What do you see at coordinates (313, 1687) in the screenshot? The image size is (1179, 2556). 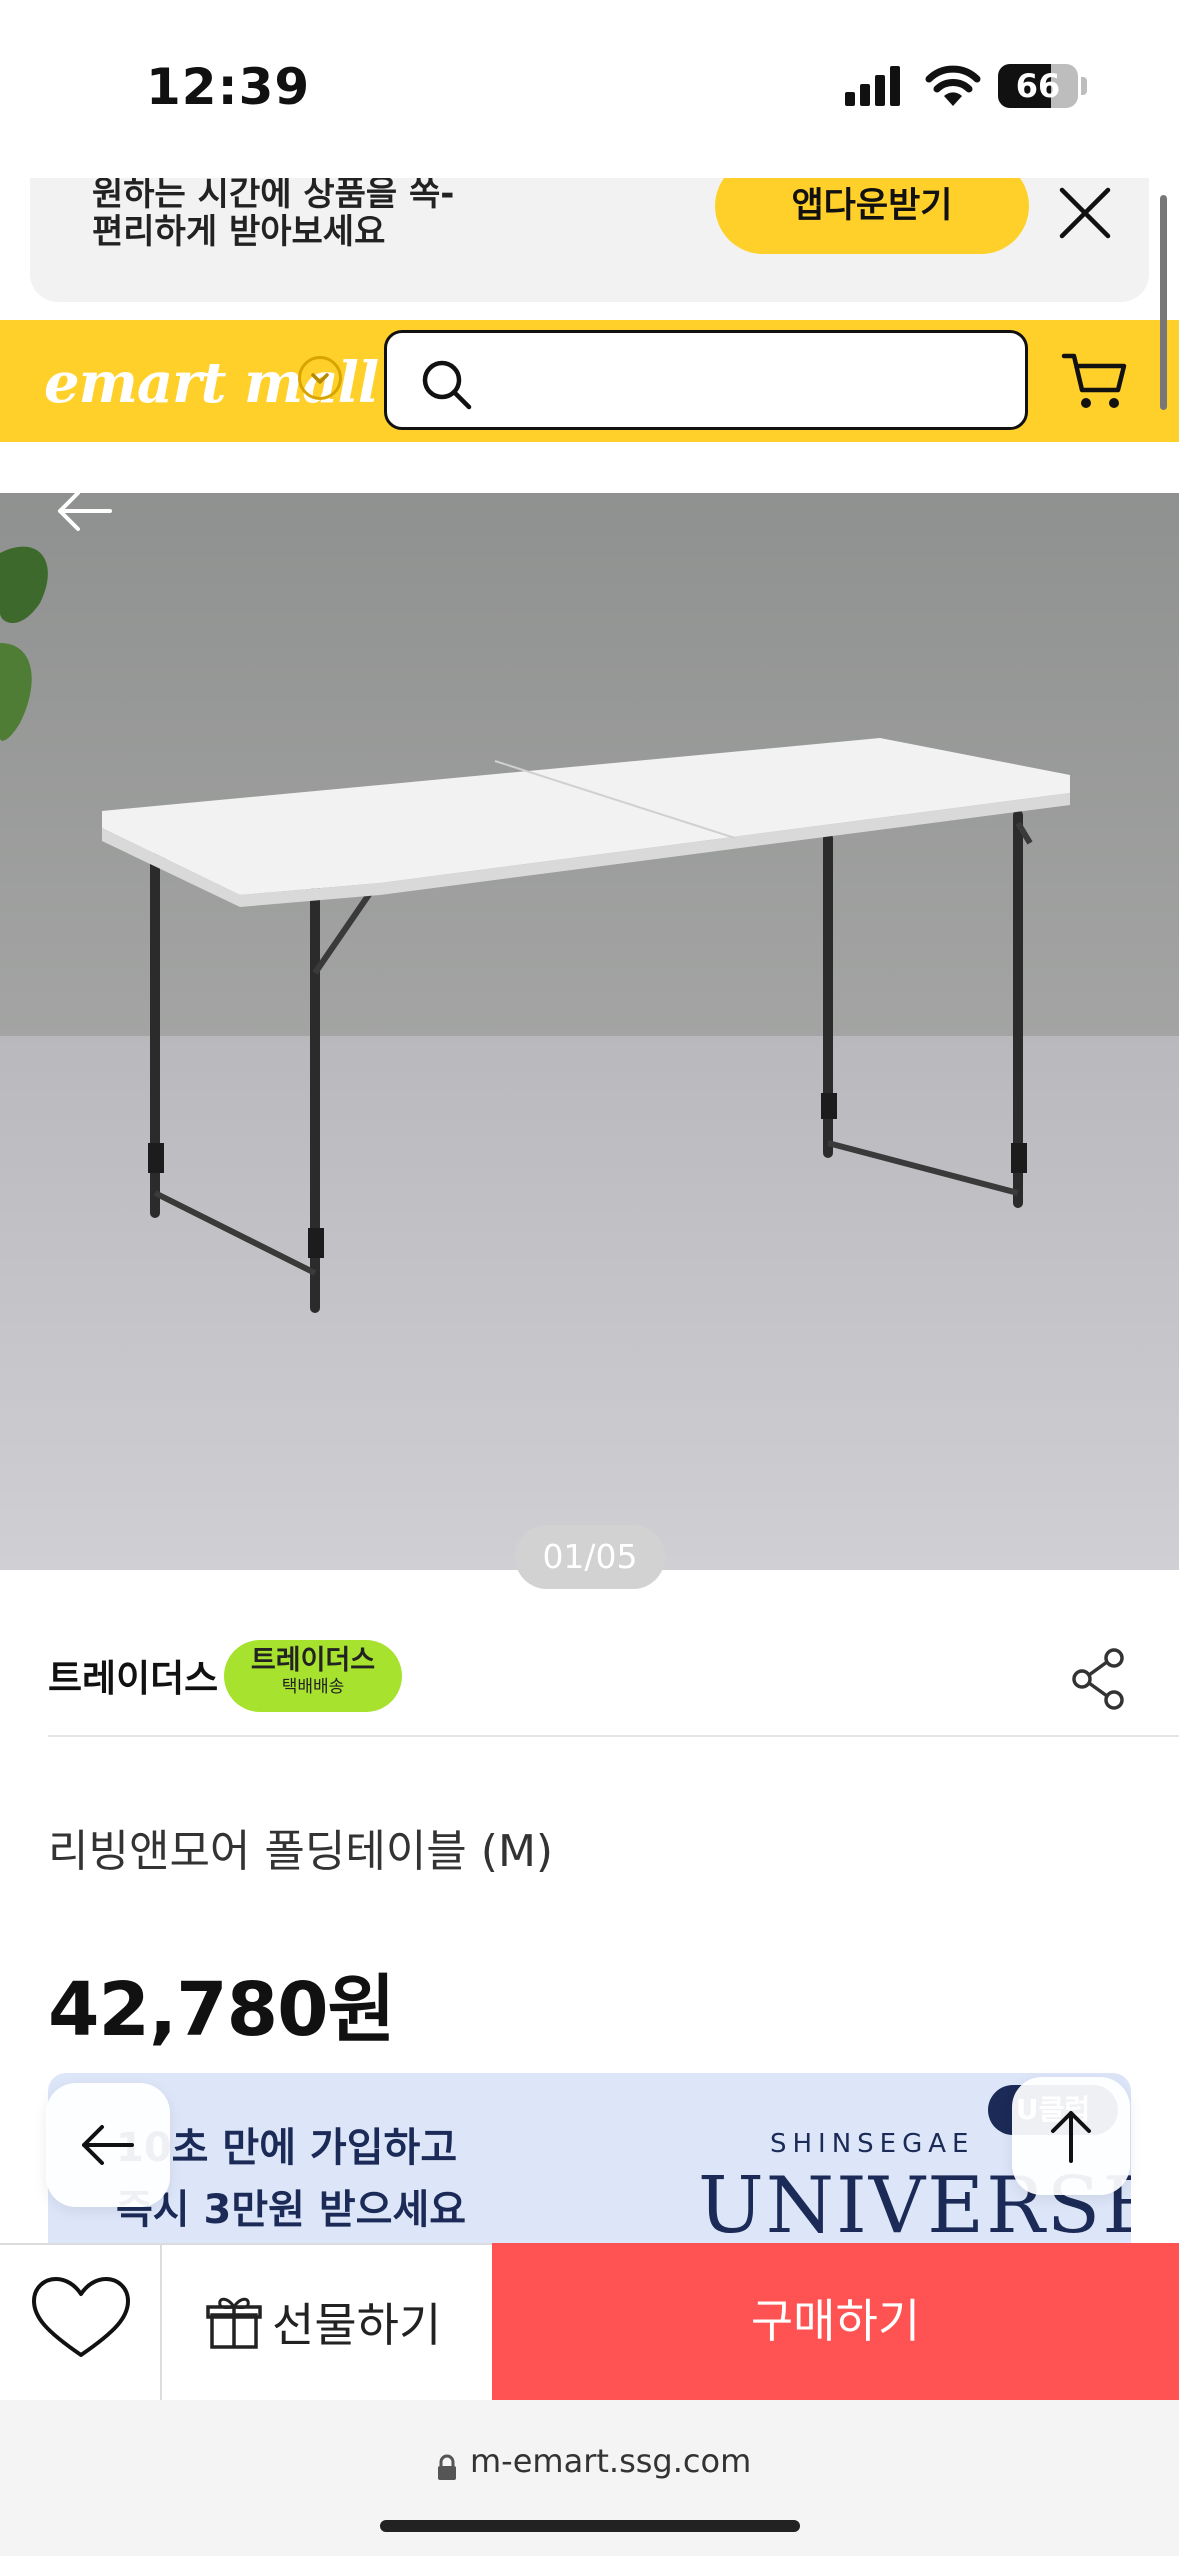 I see `delivery-badge-subtitle: 택배배송` at bounding box center [313, 1687].